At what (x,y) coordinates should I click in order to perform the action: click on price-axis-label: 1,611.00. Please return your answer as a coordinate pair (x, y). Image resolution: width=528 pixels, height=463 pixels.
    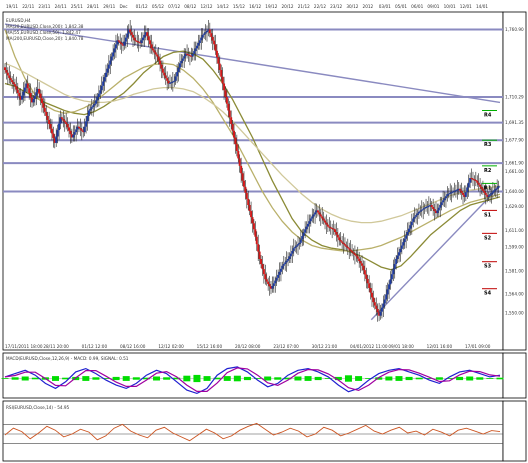
    Looking at the image, I should click on (514, 230).